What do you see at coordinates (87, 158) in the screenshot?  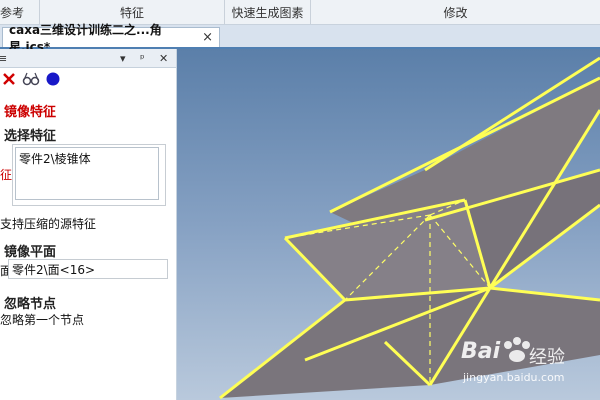 I see `feature-list-item: 零件2\棱锥体` at bounding box center [87, 158].